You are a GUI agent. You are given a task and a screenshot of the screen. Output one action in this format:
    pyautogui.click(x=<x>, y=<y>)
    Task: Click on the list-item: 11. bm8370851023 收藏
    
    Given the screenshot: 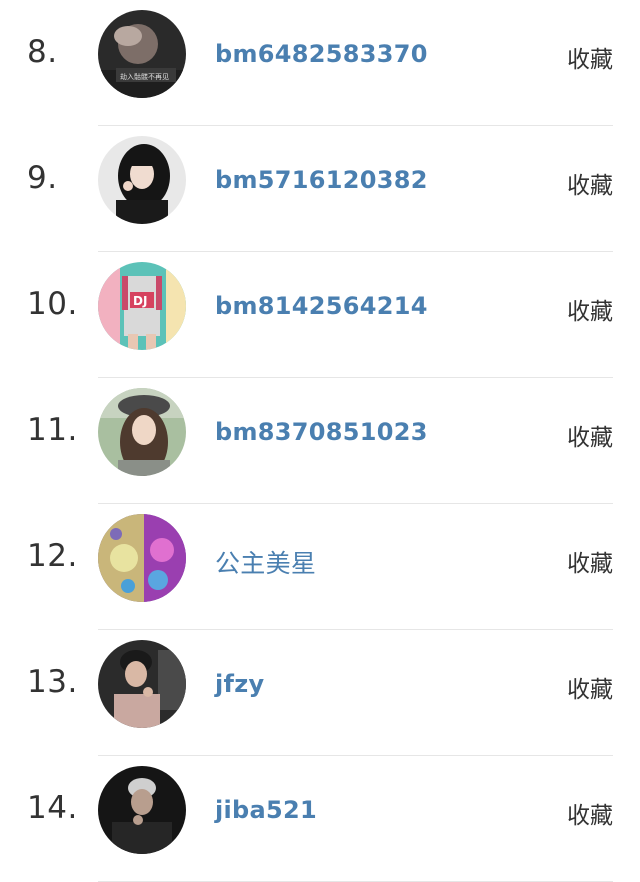 What is the action you would take?
    pyautogui.click(x=320, y=441)
    